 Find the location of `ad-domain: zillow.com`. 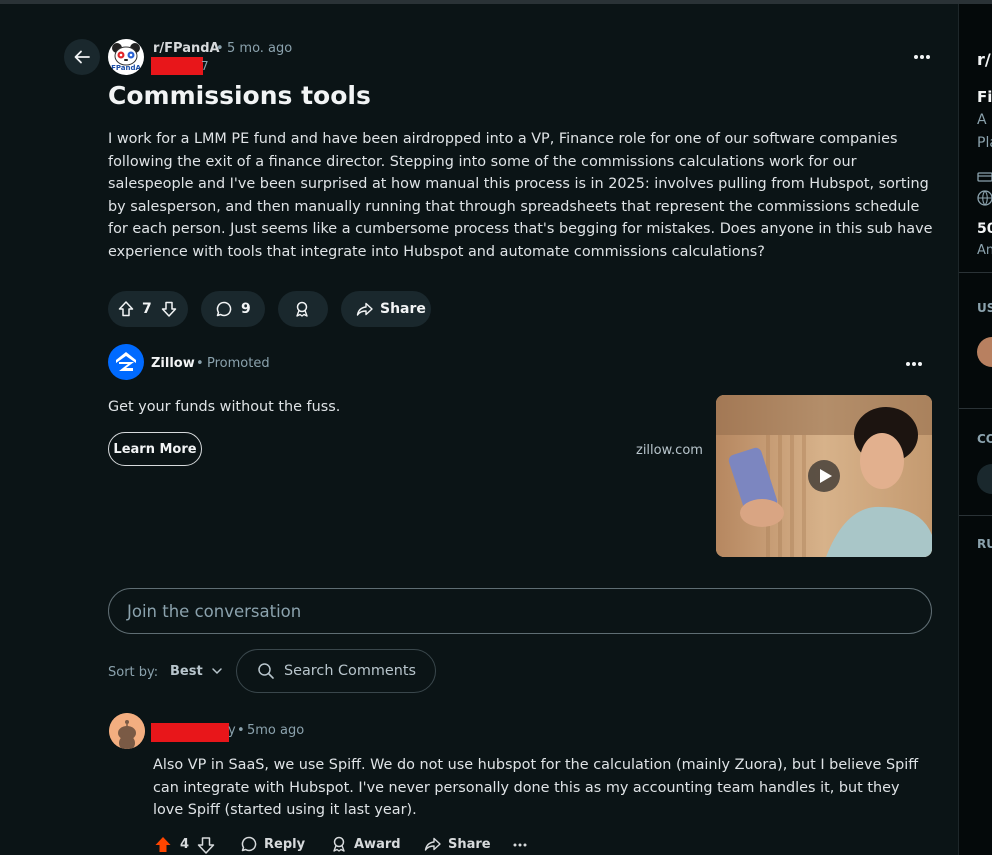

ad-domain: zillow.com is located at coordinates (669, 450).